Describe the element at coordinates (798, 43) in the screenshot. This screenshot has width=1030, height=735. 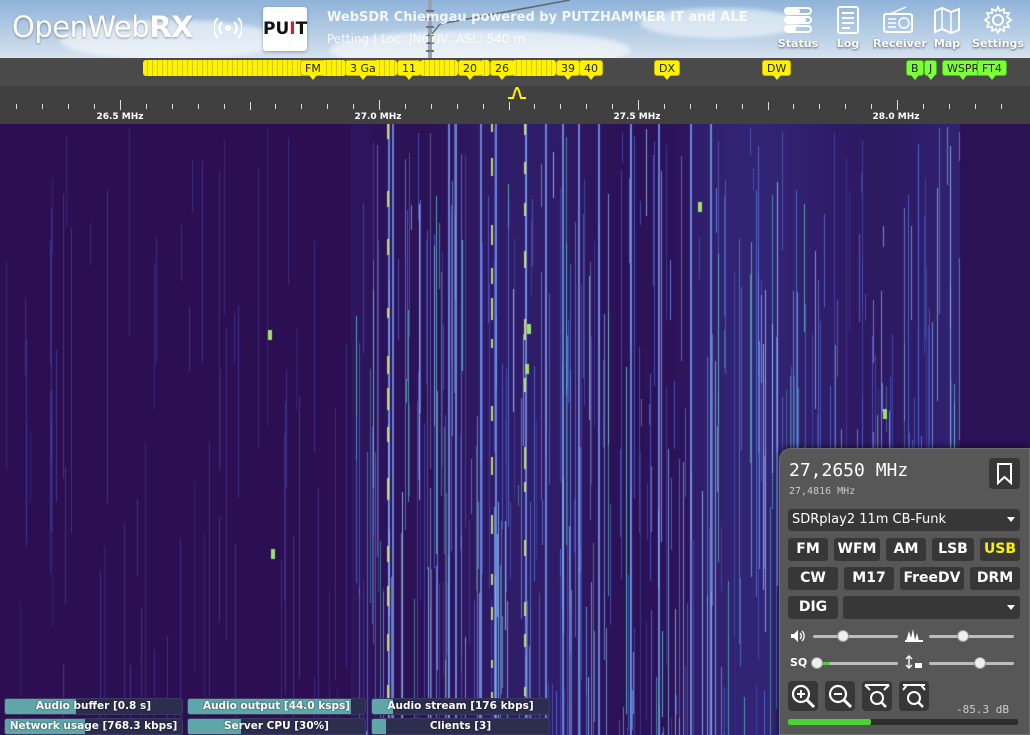
I see `nav-label: Status` at that location.